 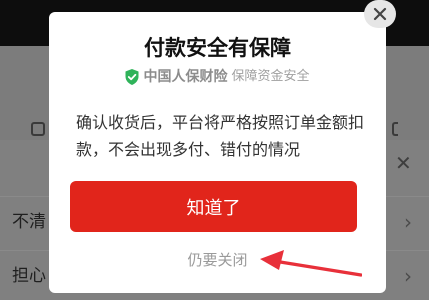 I want to click on background-row-label: 不清, so click(x=29, y=222).